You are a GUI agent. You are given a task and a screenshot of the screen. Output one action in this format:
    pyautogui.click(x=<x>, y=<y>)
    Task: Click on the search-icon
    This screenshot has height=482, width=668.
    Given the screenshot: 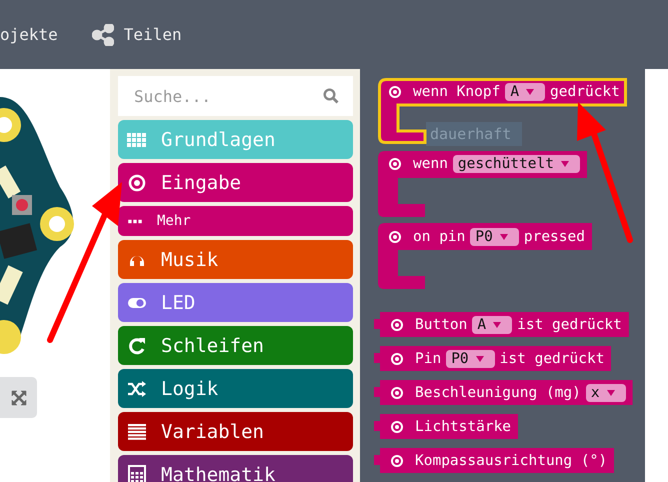 What is the action you would take?
    pyautogui.click(x=331, y=96)
    